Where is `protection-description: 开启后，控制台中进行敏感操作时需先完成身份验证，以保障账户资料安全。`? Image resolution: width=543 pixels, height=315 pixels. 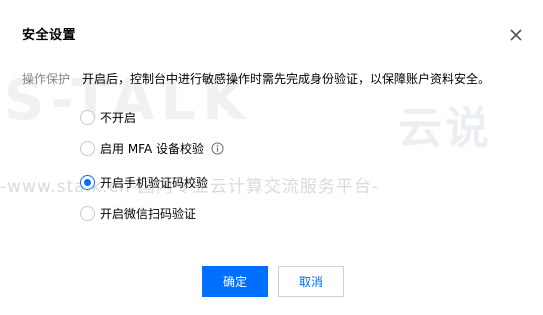
protection-description: 开启后，控制台中进行敏感操作时需先完成身份验证，以保障账户资料安全。 is located at coordinates (286, 79).